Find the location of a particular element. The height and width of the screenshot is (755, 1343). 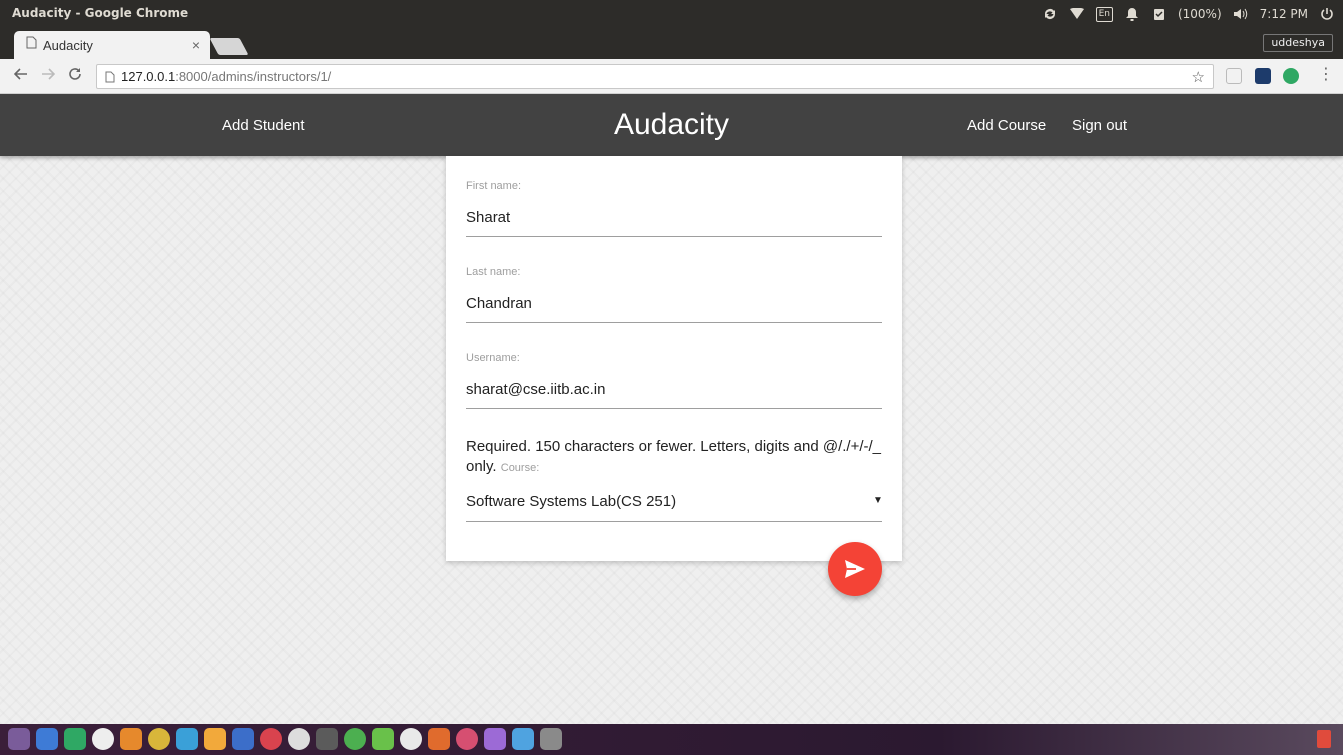

last-name-label: Last name: is located at coordinates (493, 272).